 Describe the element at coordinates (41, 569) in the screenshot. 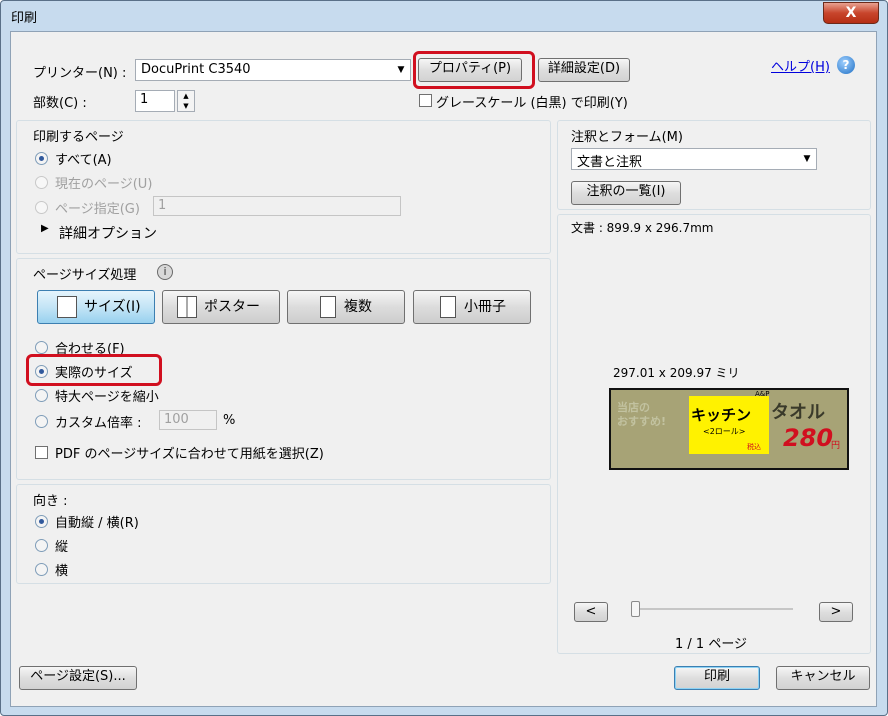

I see `landscape-radio` at that location.